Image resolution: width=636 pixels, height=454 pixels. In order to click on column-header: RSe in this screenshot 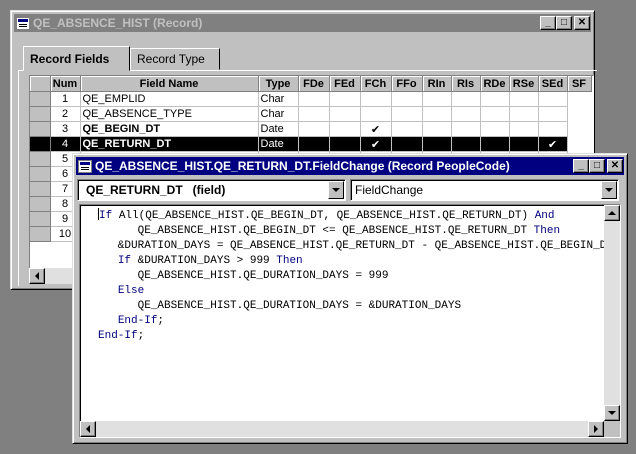, I will do `click(524, 84)`.